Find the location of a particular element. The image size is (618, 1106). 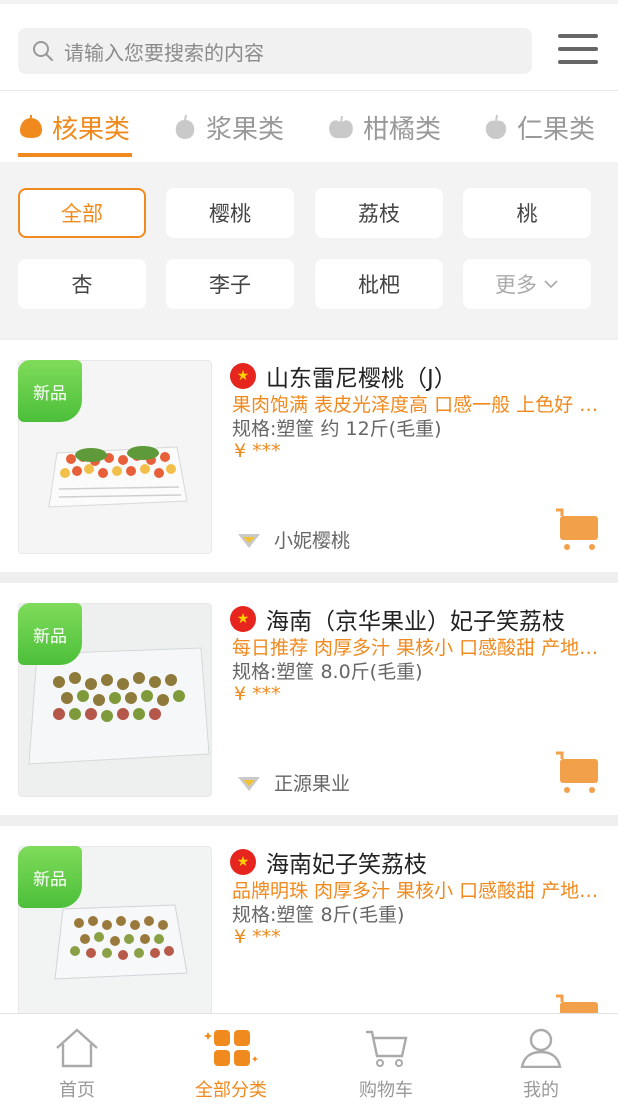

tab-pome: 仁果类 is located at coordinates (539, 127).